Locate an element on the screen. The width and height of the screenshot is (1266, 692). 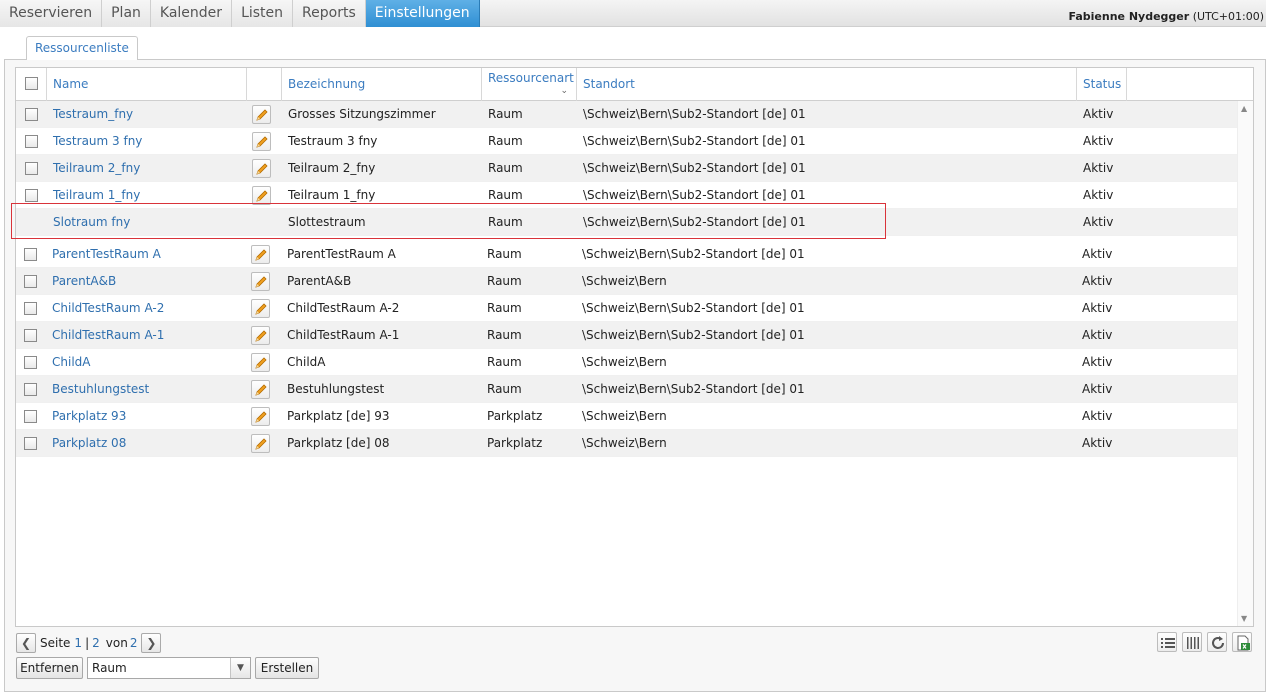
resource-name-link: ParentTestRaum A is located at coordinates (106, 254).